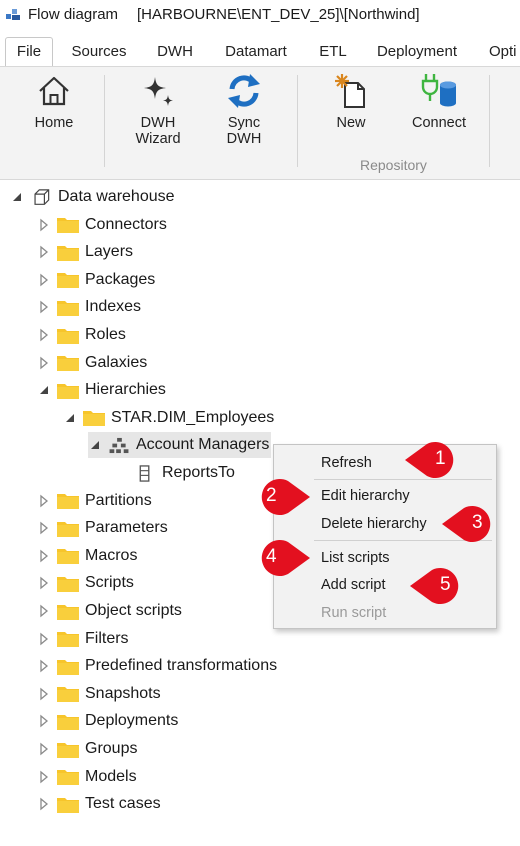  What do you see at coordinates (109, 583) in the screenshot?
I see `tree-node-label: Scripts` at bounding box center [109, 583].